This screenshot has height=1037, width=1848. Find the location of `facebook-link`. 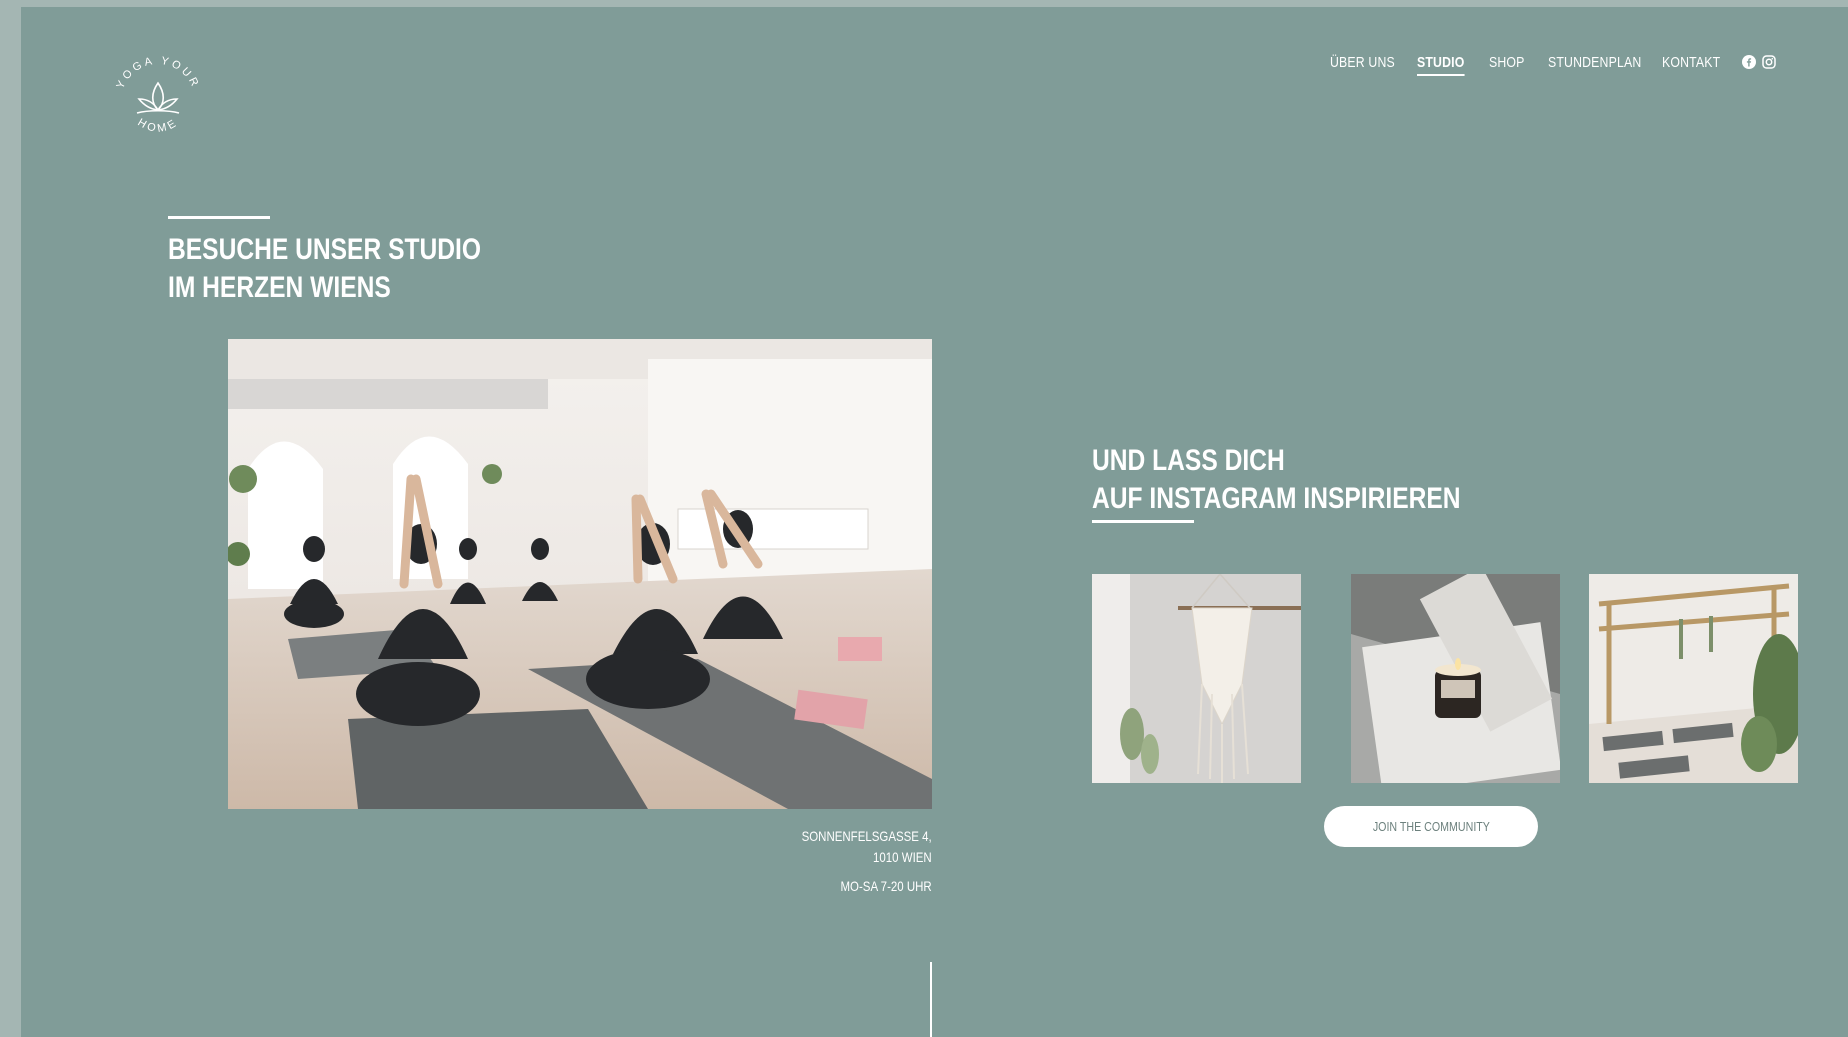

facebook-link is located at coordinates (1749, 62).